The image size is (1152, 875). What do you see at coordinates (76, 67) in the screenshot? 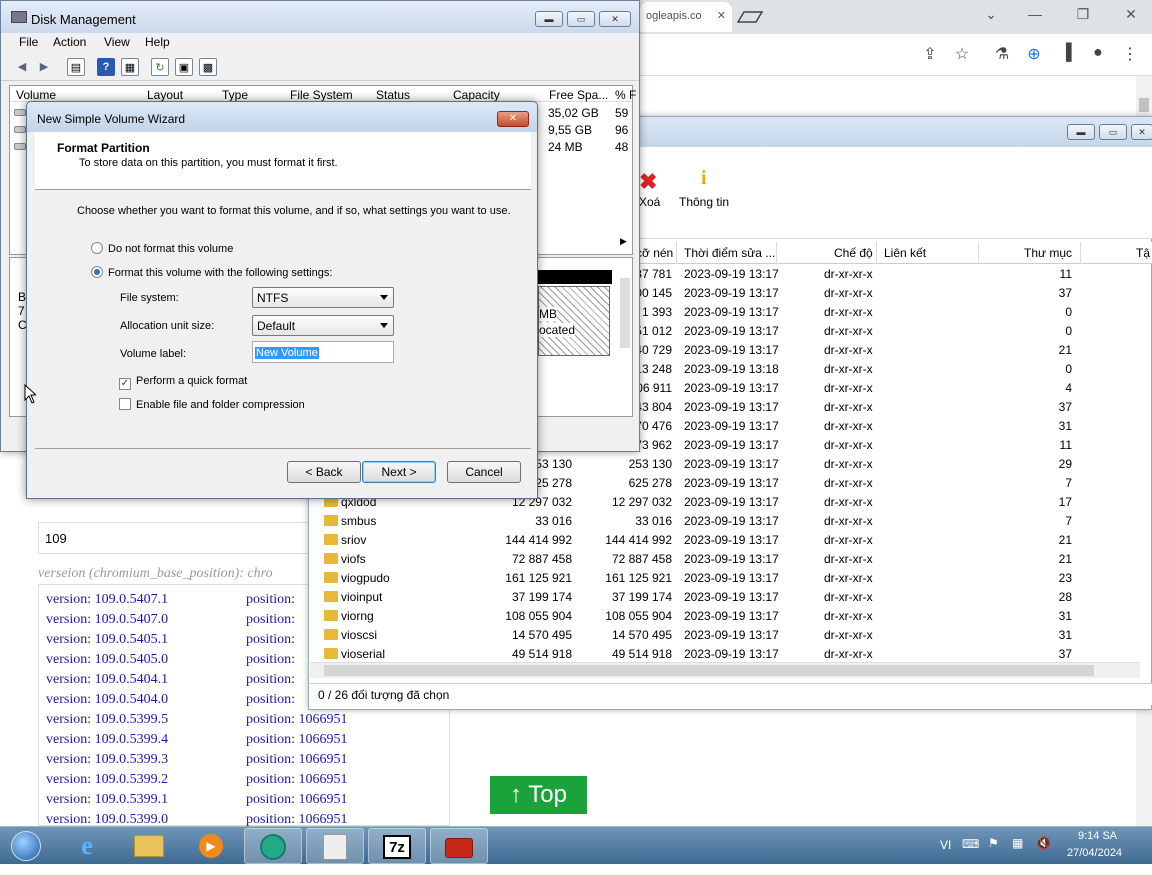
I see `console-tree-icon: ▤` at bounding box center [76, 67].